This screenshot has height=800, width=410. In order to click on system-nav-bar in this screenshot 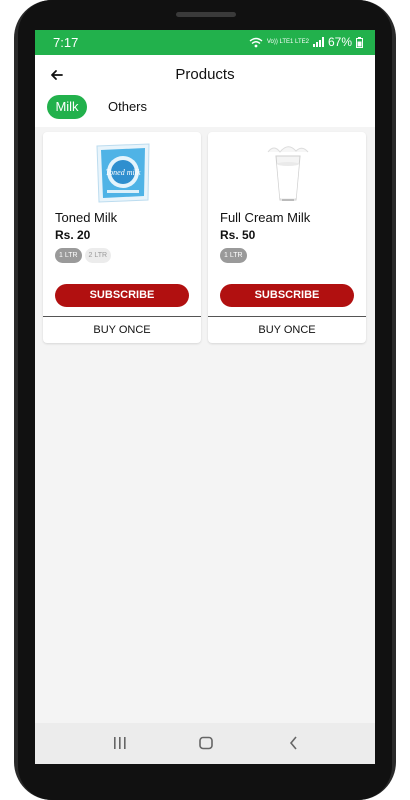, I will do `click(205, 743)`.